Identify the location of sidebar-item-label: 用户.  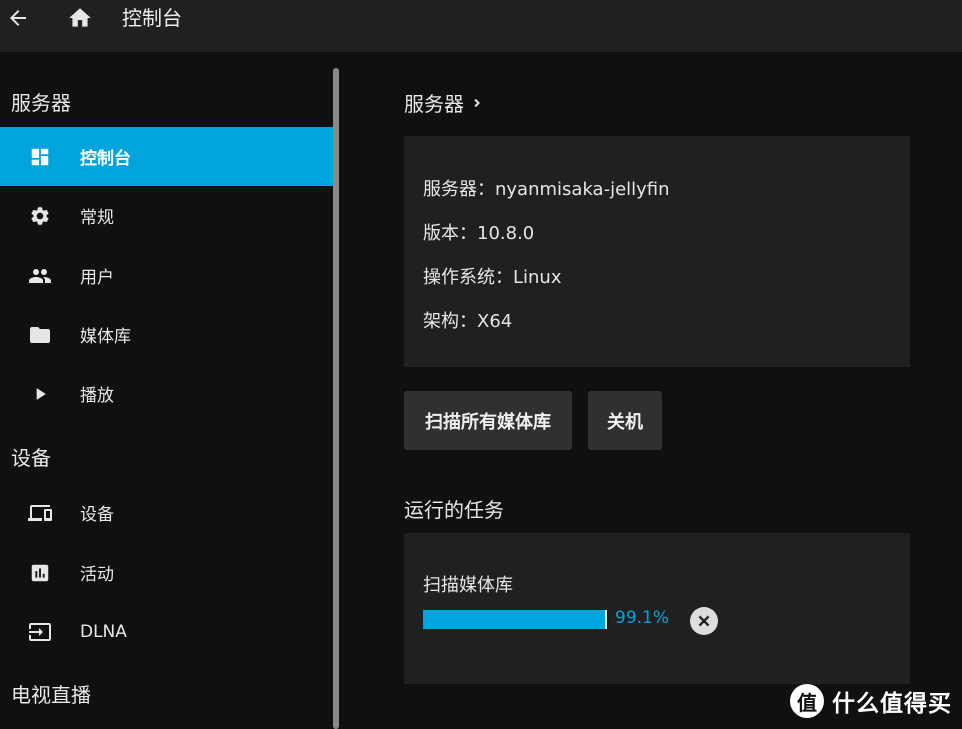
(97, 278).